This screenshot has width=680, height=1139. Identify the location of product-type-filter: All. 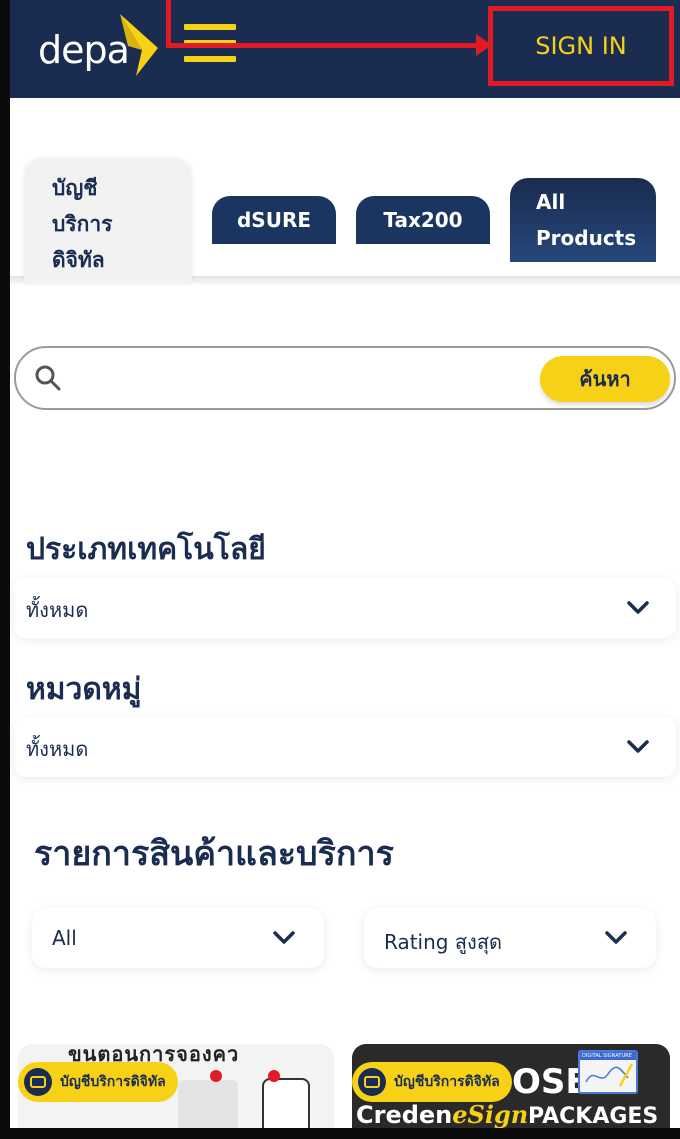
(178, 938).